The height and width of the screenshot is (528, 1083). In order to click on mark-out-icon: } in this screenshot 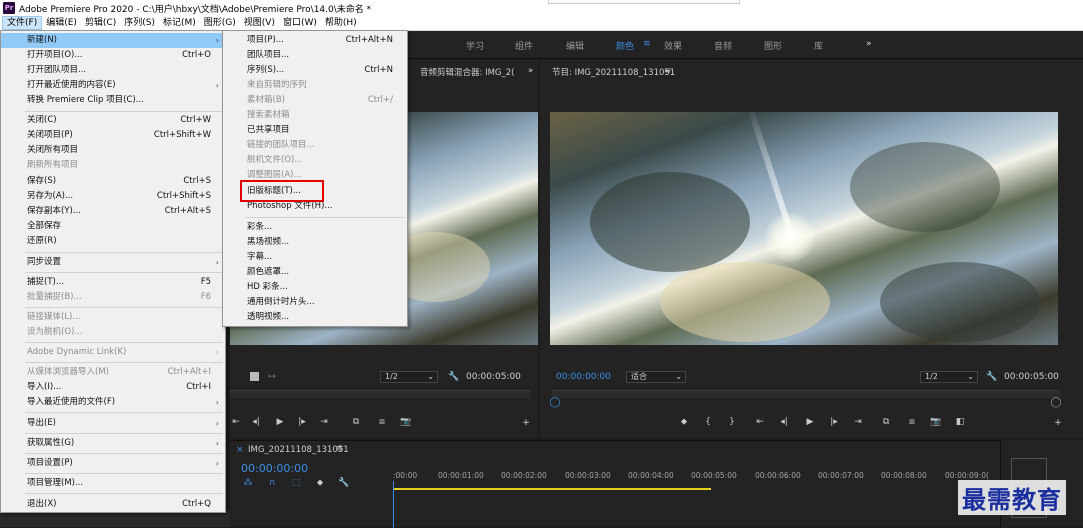, I will do `click(732, 422)`.